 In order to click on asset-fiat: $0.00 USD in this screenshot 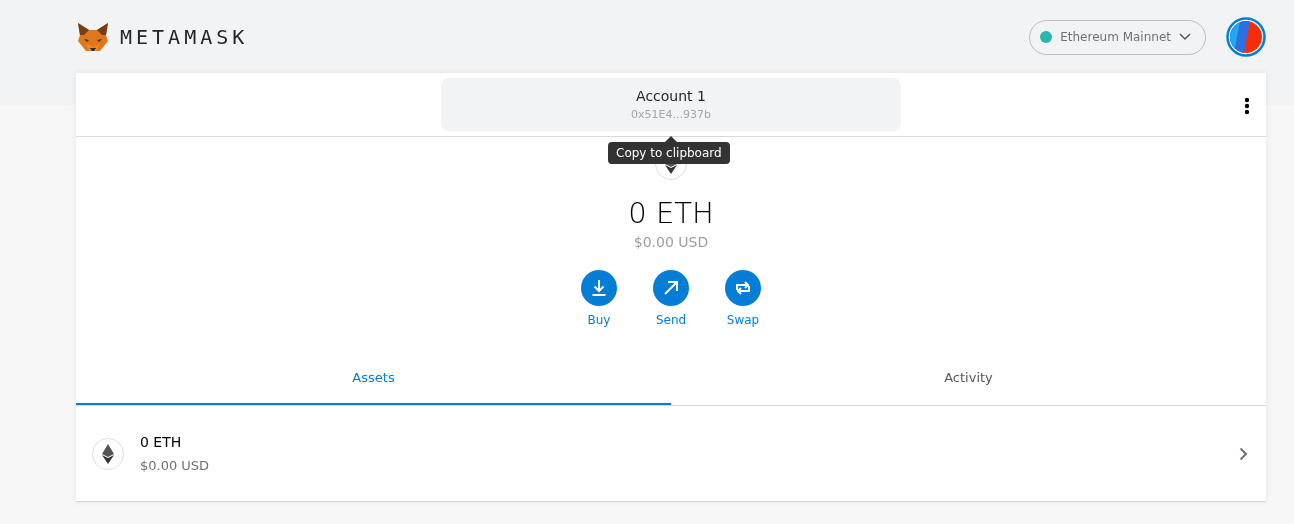, I will do `click(175, 465)`.